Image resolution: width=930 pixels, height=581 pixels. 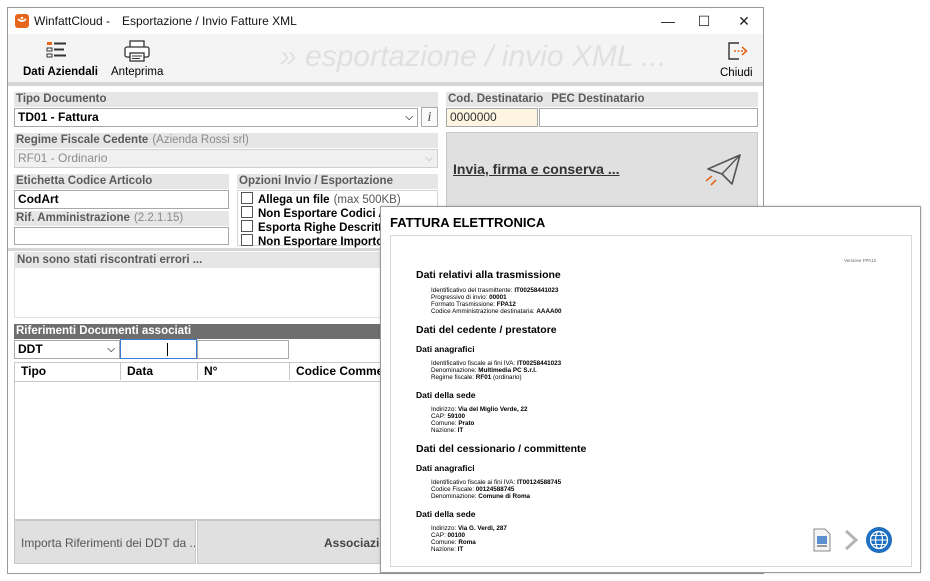 I want to click on tipo-documento-label: Tipo Documento, so click(x=226, y=99).